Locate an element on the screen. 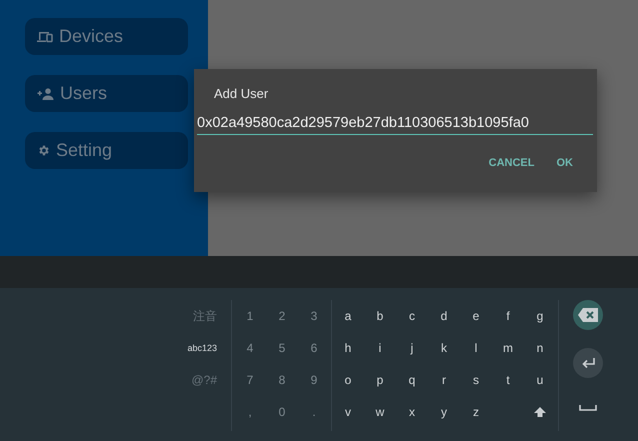  number-key: 5 is located at coordinates (282, 348).